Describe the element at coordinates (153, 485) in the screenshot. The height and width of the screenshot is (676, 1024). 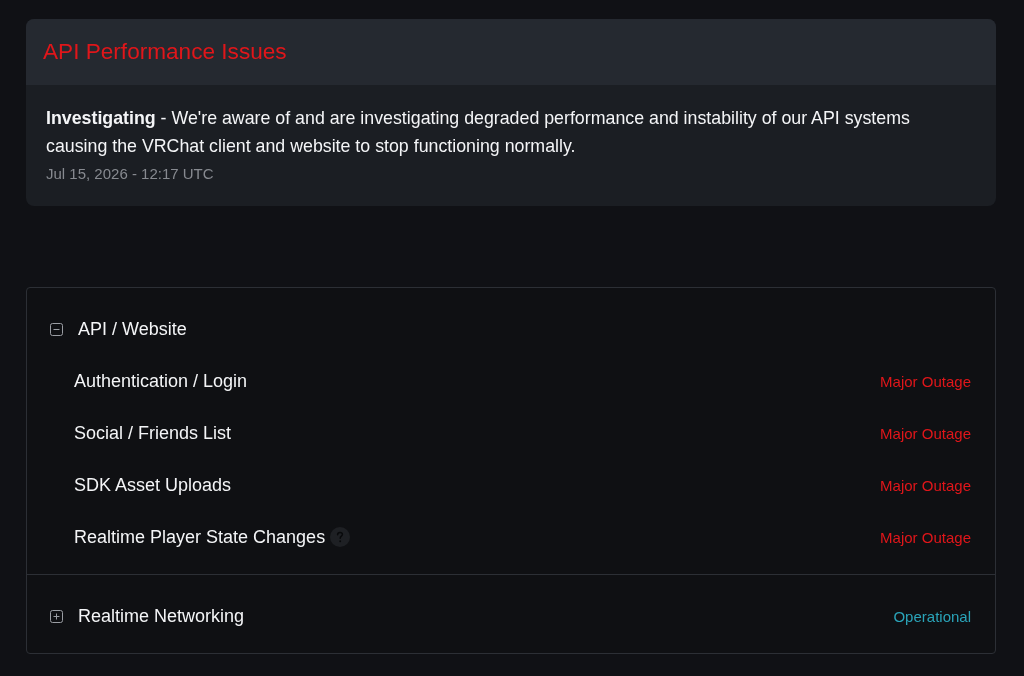
I see `component-name: SDK Asset Uploads` at that location.